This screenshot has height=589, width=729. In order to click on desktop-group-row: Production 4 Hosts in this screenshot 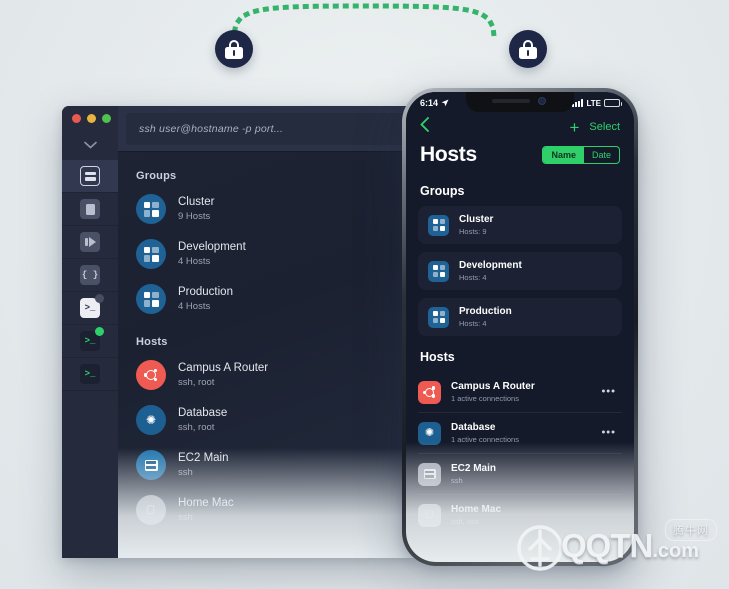, I will do `click(275, 299)`.